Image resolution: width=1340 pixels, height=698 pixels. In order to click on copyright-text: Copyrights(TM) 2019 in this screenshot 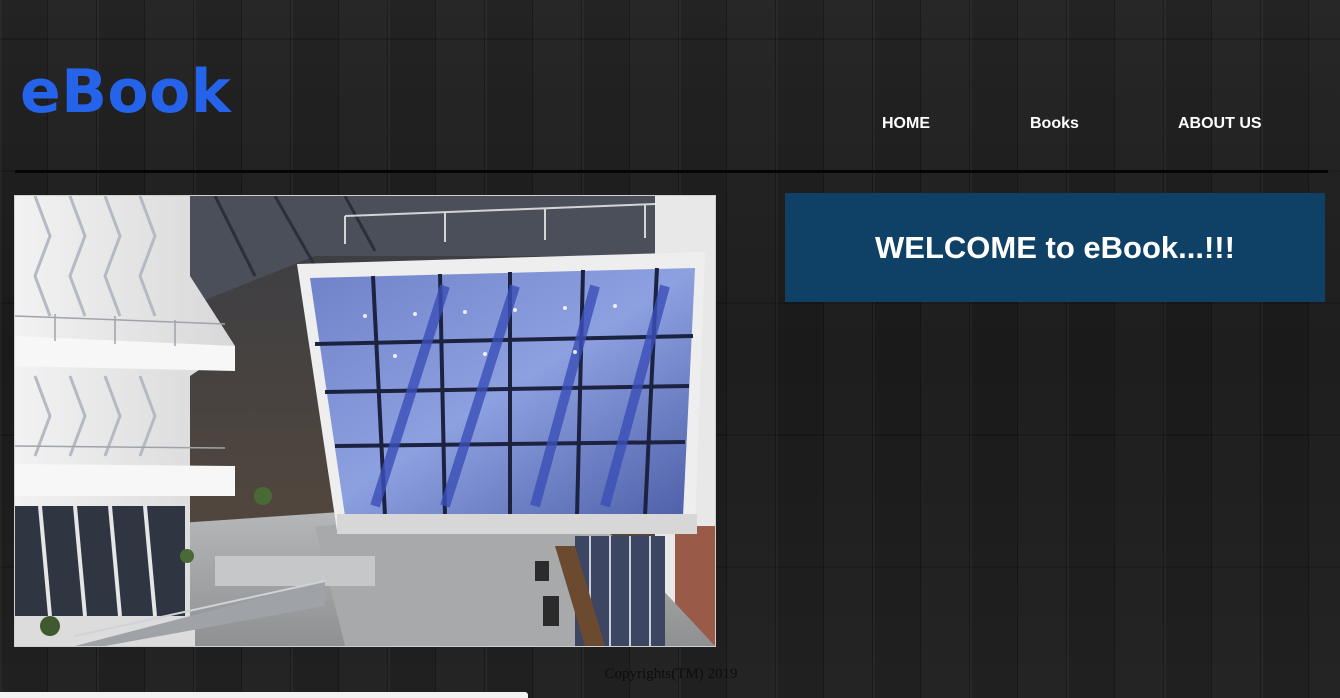, I will do `click(671, 674)`.